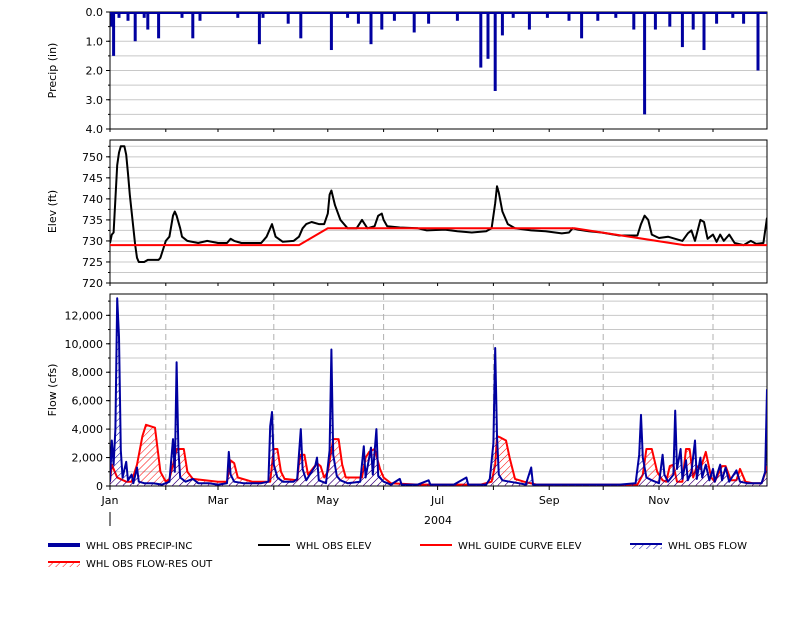 Image resolution: width=800 pixels, height=631 pixels. What do you see at coordinates (549, 500) in the screenshot?
I see `x-tick-label: Sep` at bounding box center [549, 500].